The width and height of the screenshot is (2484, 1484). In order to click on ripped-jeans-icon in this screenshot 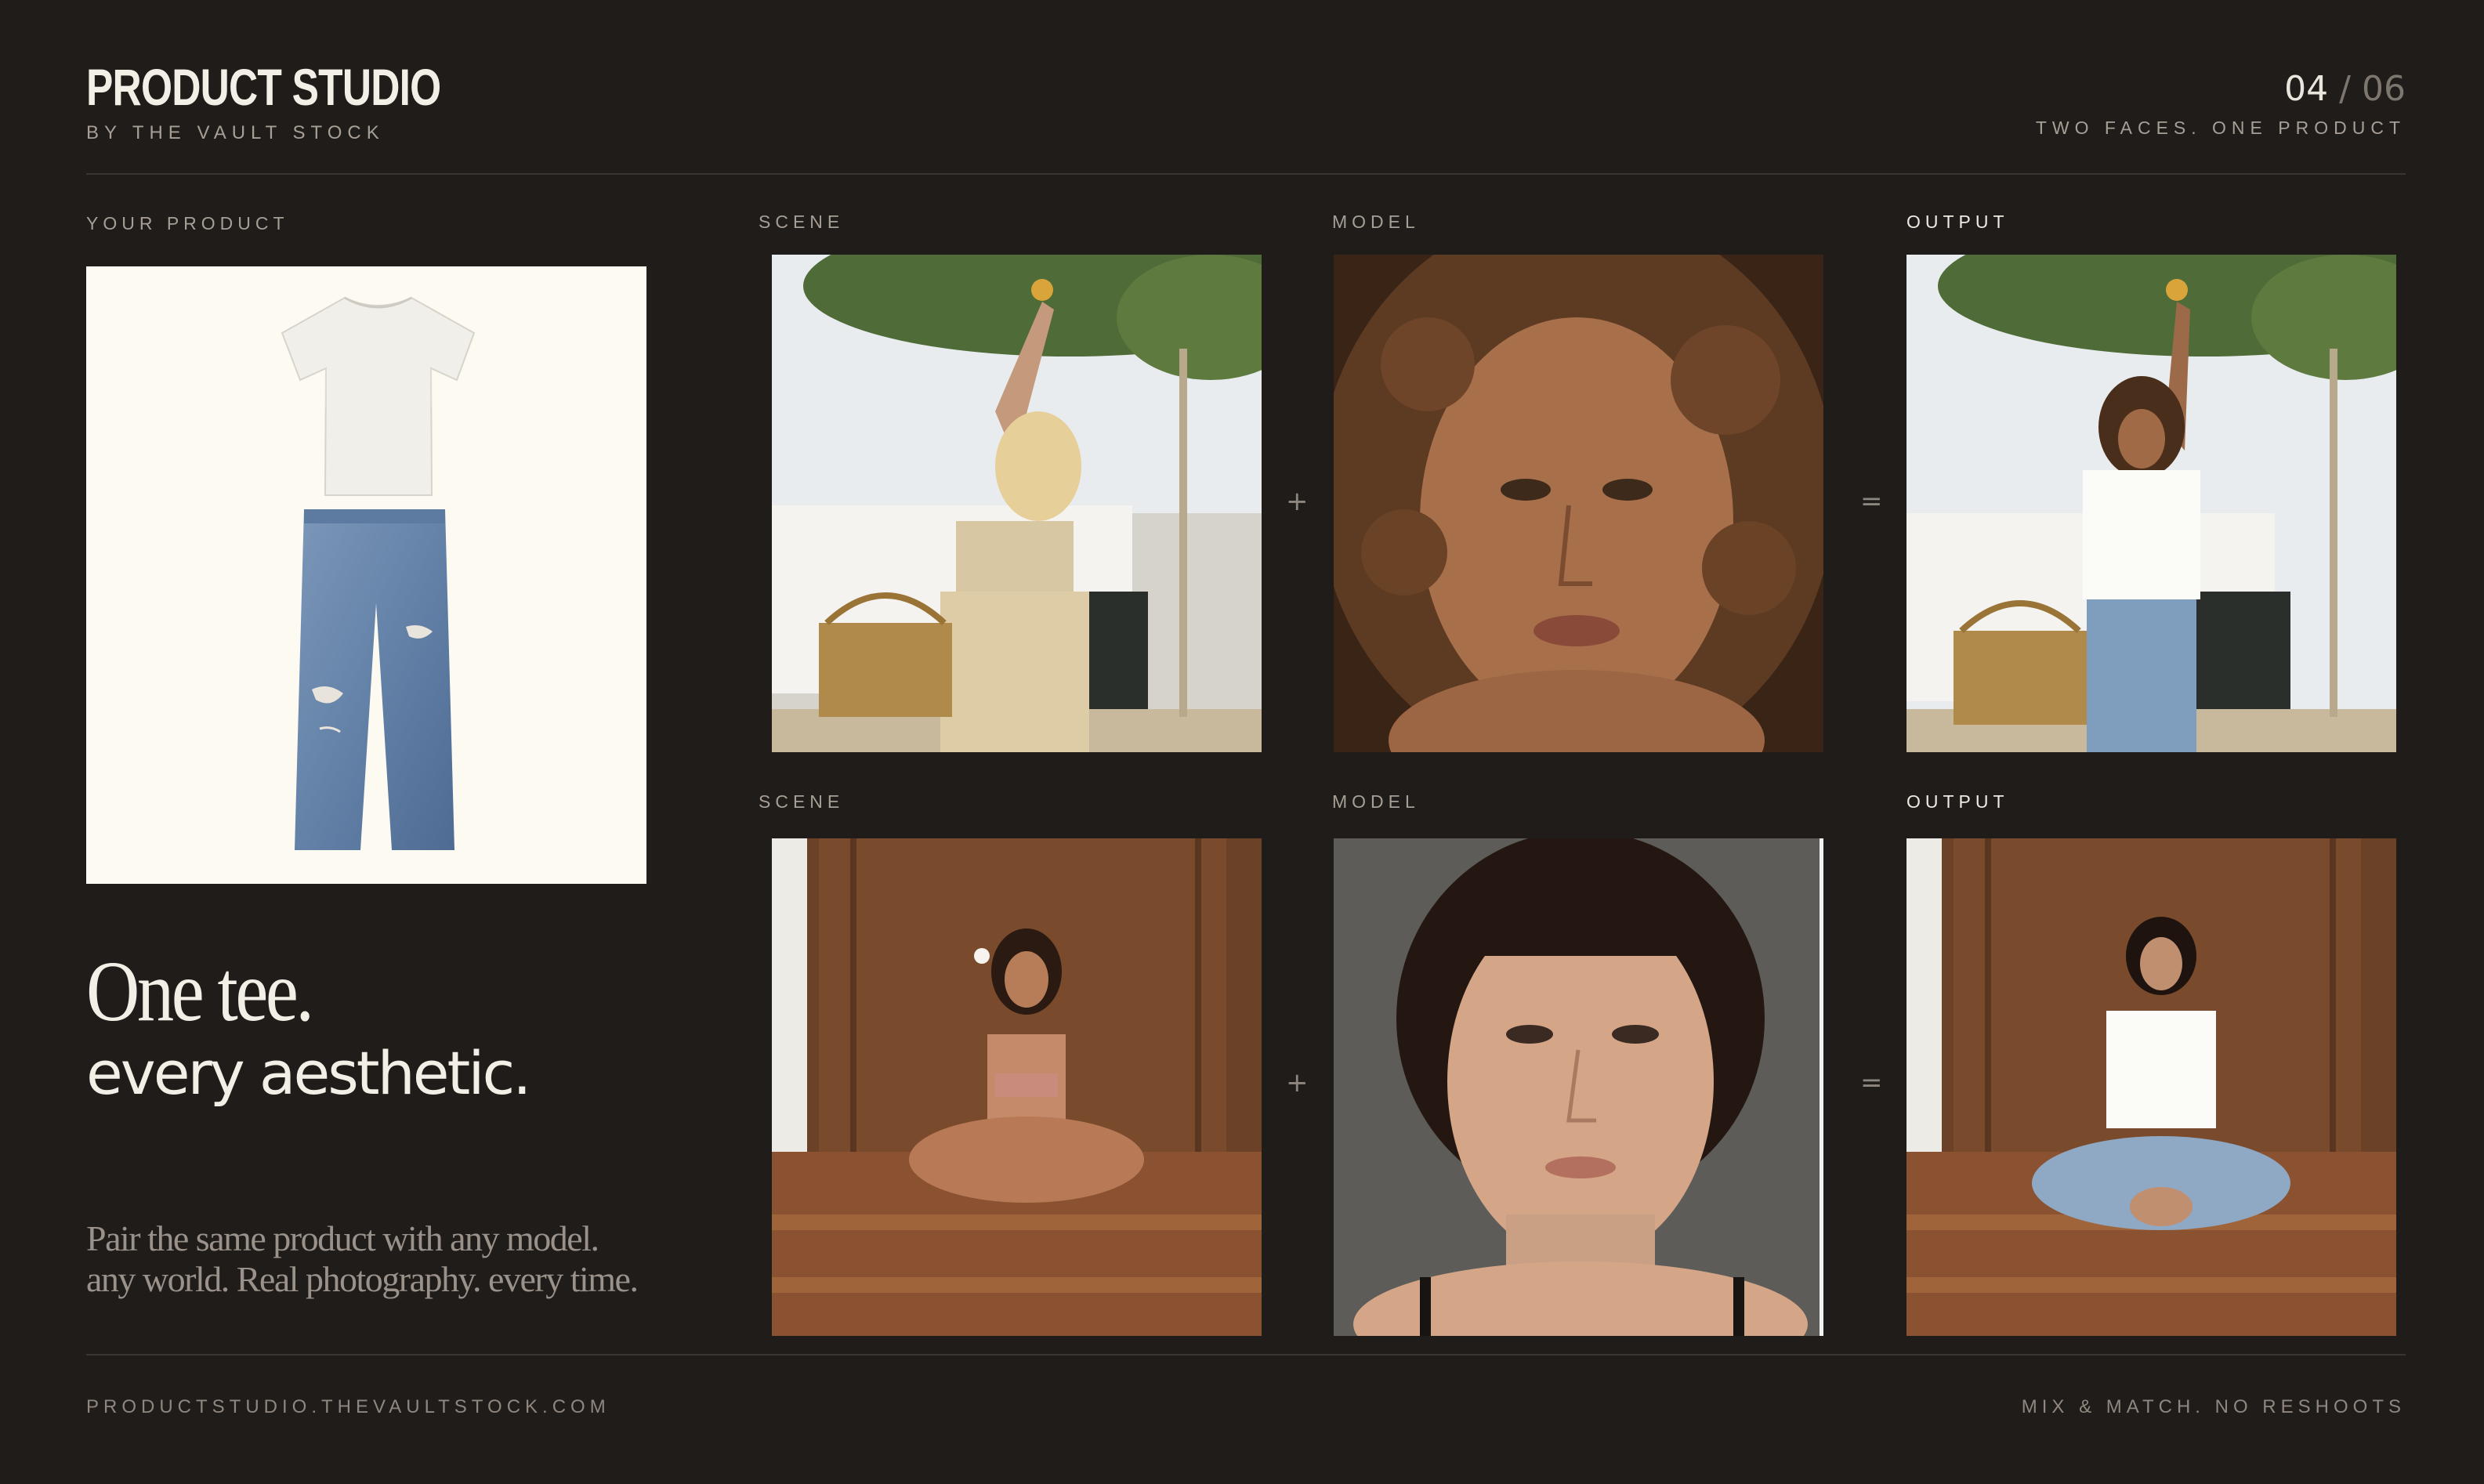, I will do `click(374, 681)`.